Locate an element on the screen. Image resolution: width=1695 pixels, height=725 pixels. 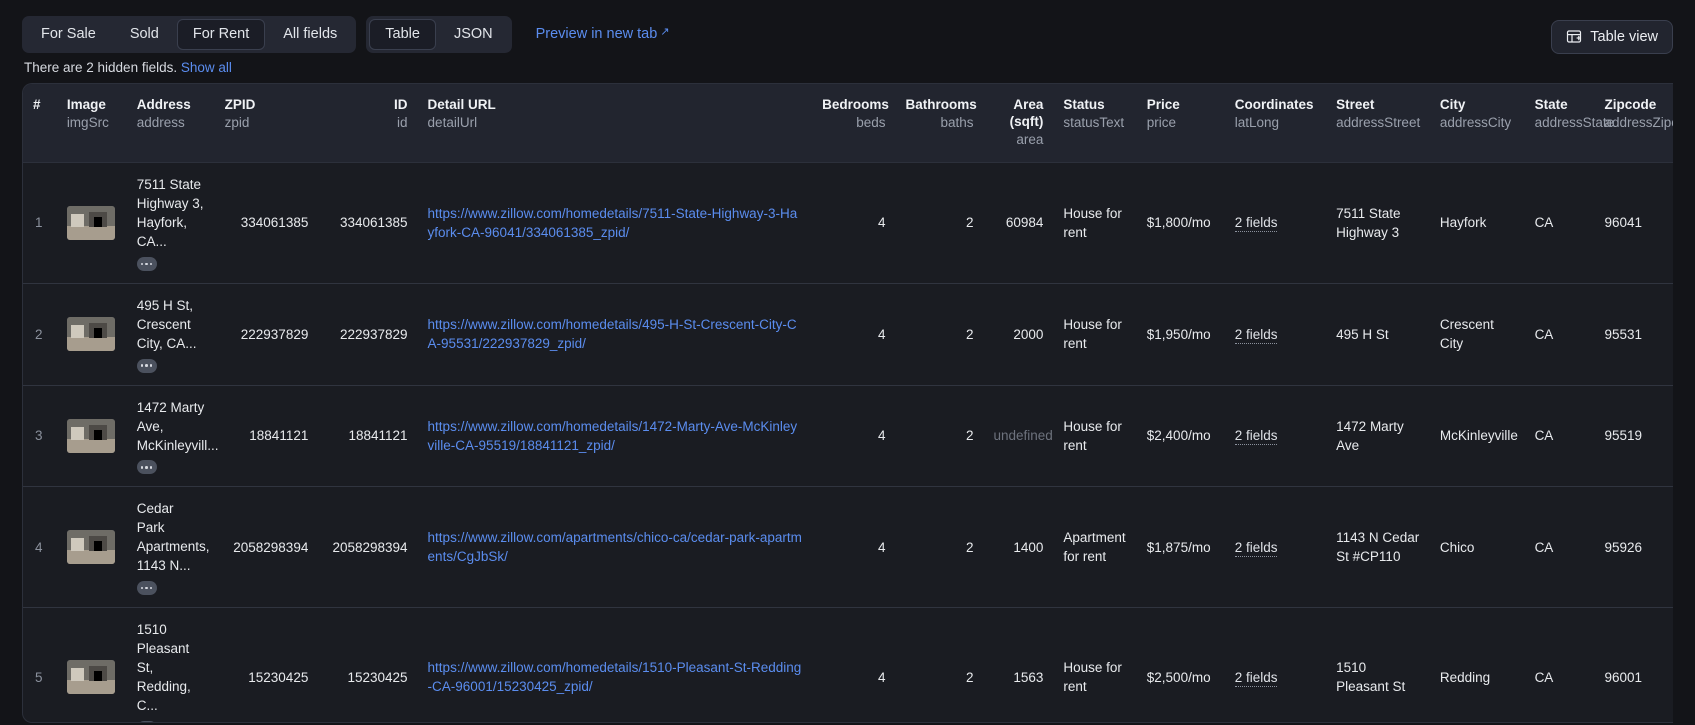
tab-json: JSON is located at coordinates (473, 34).